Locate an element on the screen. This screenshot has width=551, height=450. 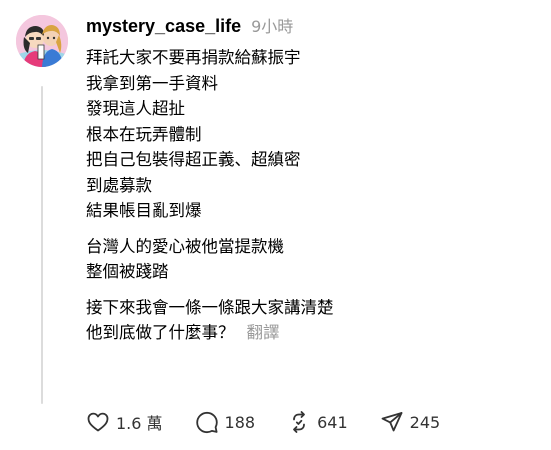
body-line: 台灣人的愛心被他當提款機 is located at coordinates (185, 246).